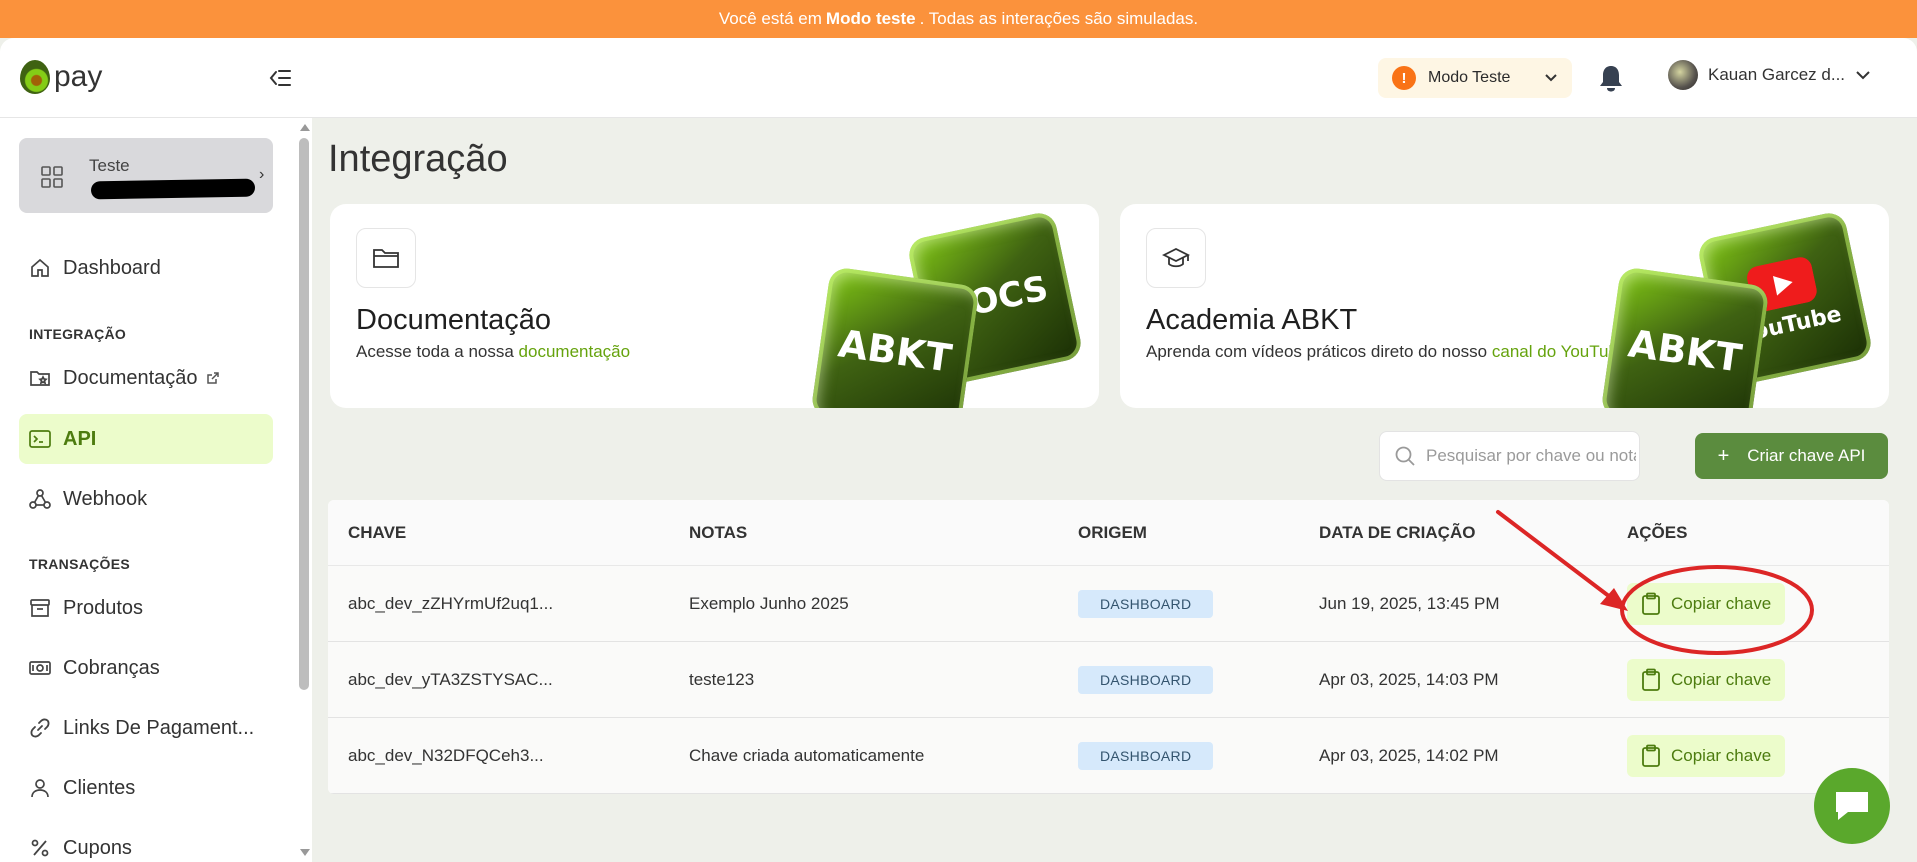 This screenshot has height=862, width=1917. I want to click on header-created: DATA DE CRIAÇÃO, so click(1397, 532).